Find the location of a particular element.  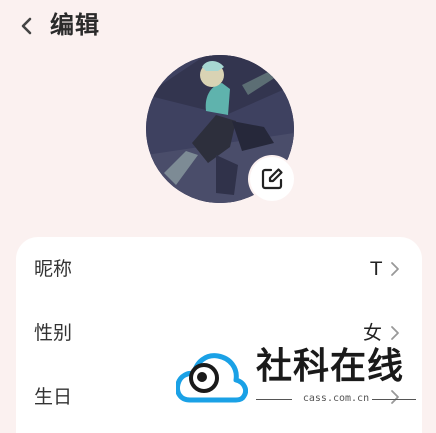

back-arrow-icon is located at coordinates (26, 26).